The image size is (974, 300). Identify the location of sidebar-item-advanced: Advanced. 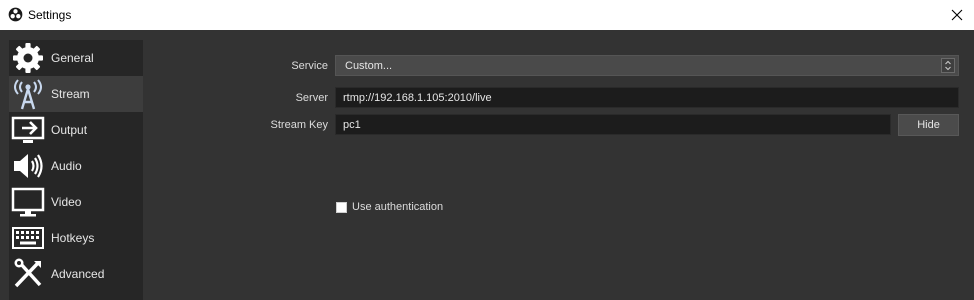
(76, 274).